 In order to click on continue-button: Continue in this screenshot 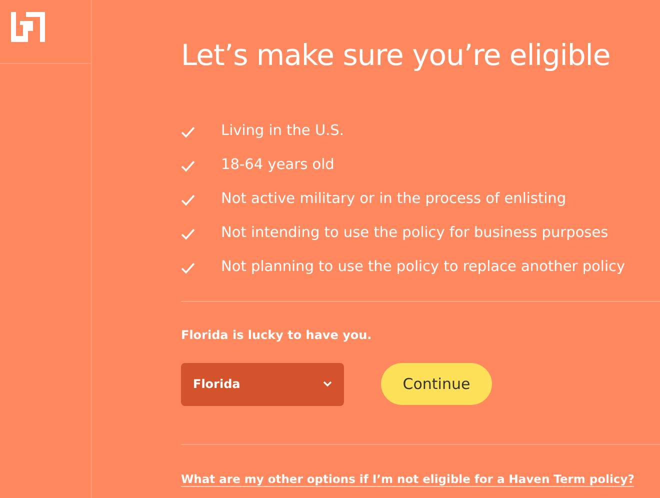, I will do `click(436, 384)`.